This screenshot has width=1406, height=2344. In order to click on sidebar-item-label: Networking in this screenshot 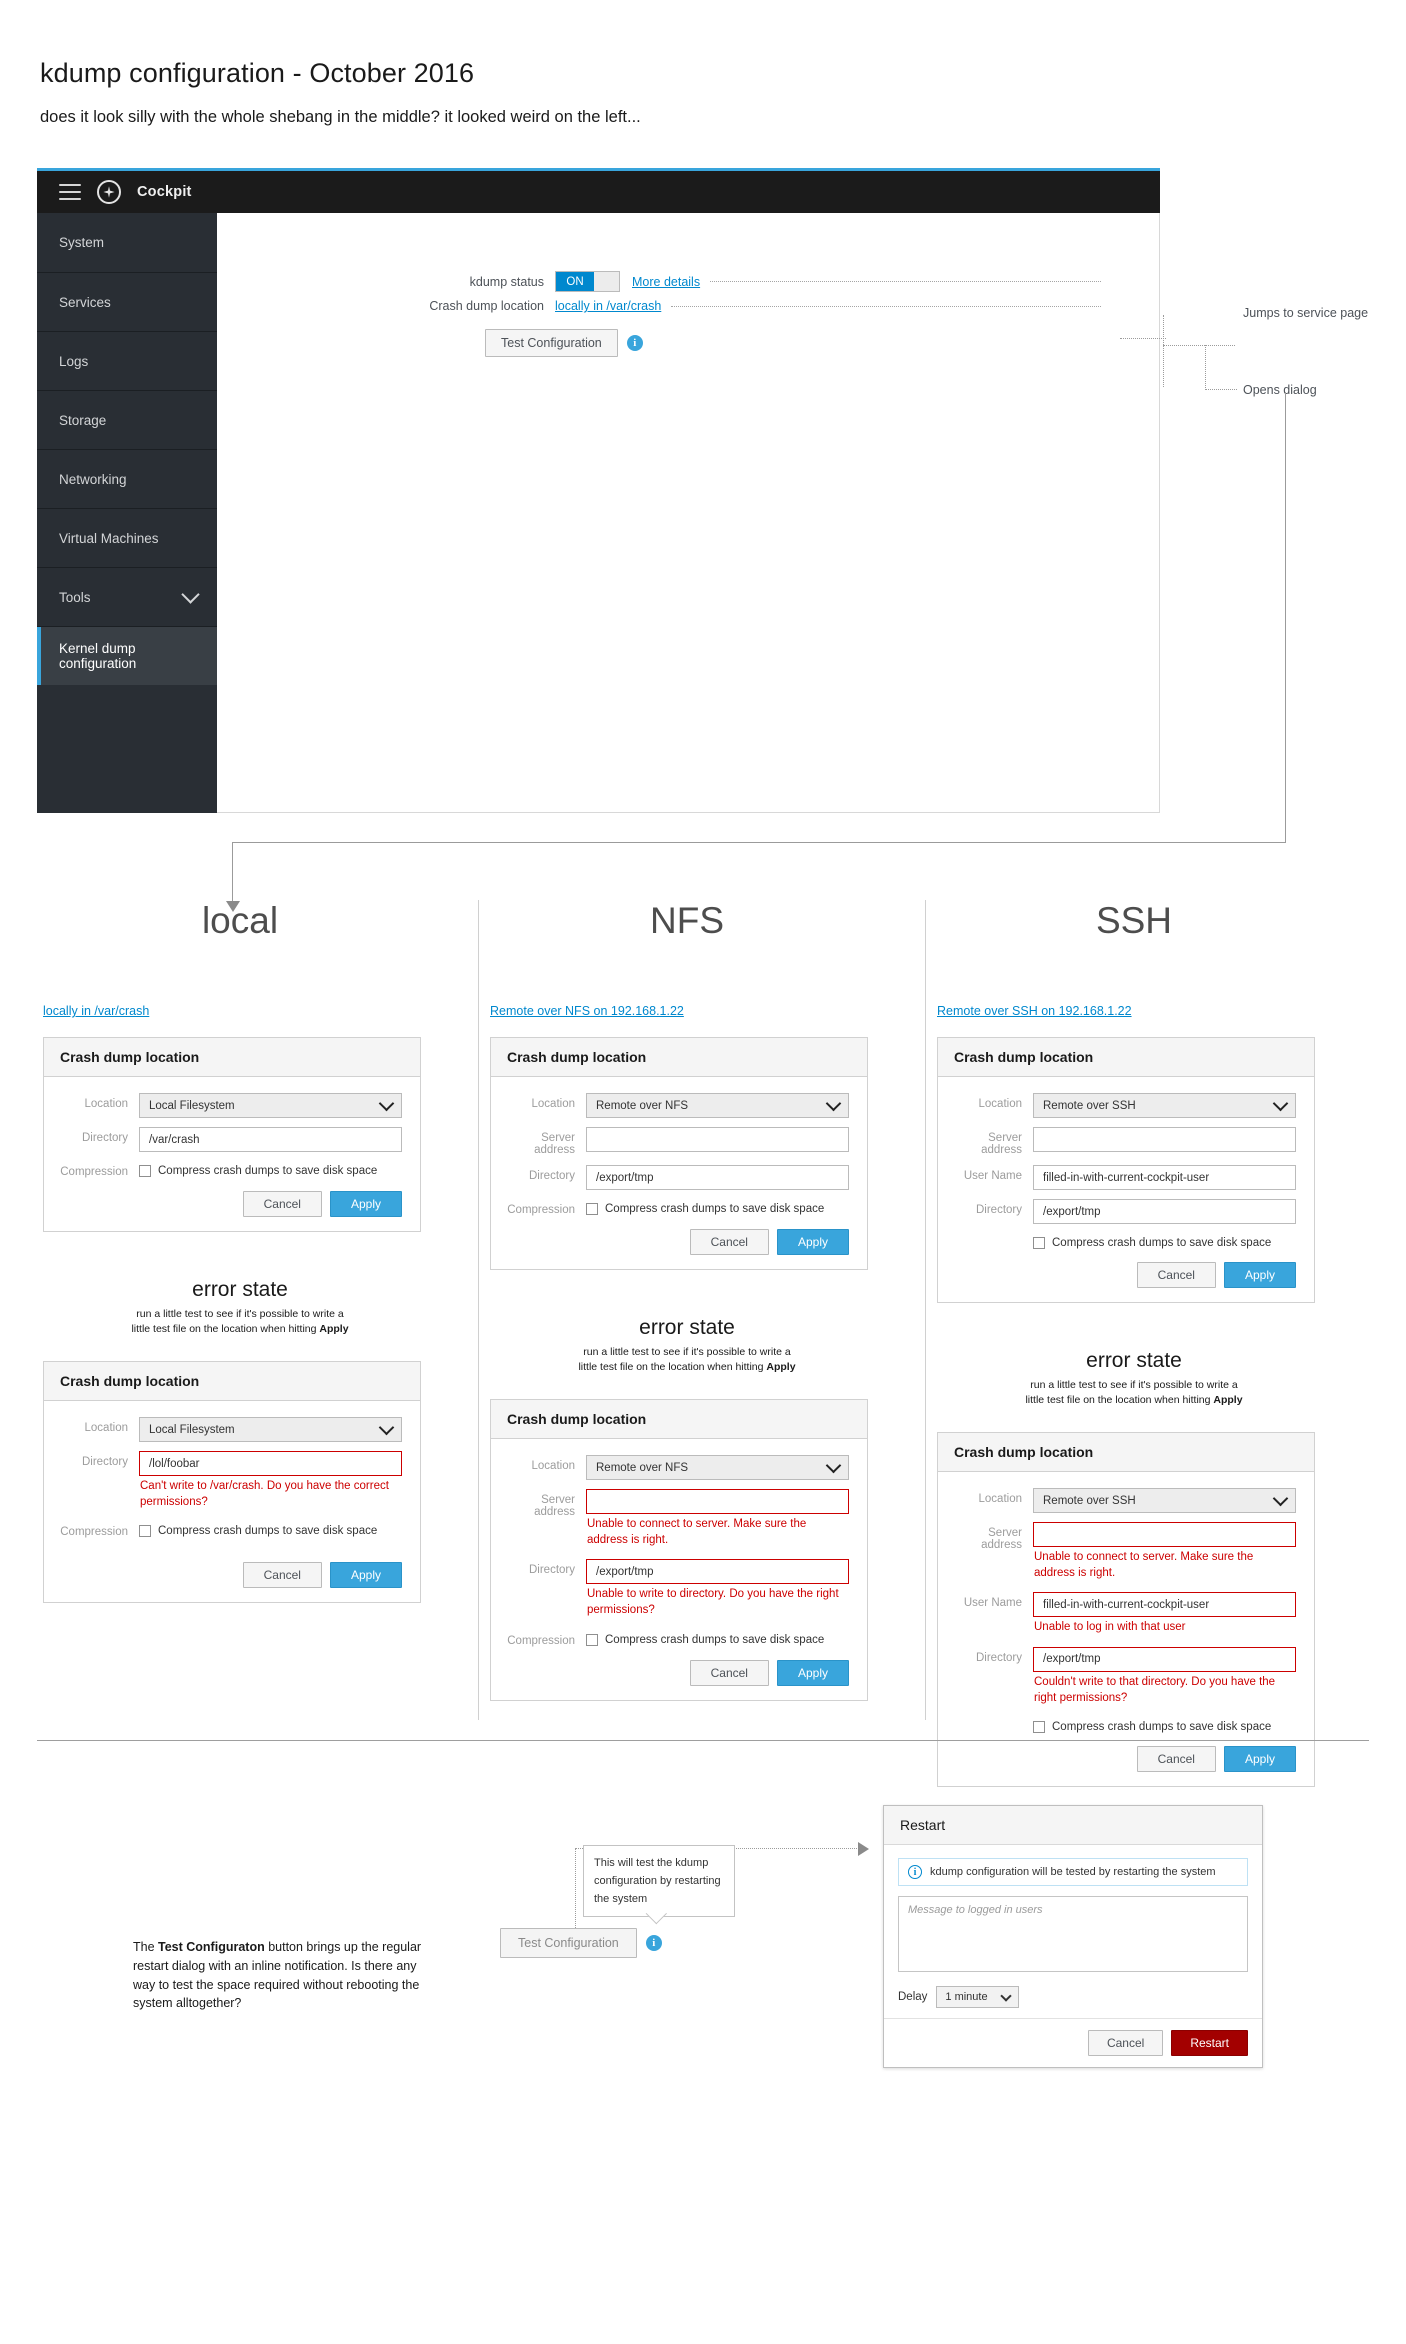, I will do `click(93, 479)`.